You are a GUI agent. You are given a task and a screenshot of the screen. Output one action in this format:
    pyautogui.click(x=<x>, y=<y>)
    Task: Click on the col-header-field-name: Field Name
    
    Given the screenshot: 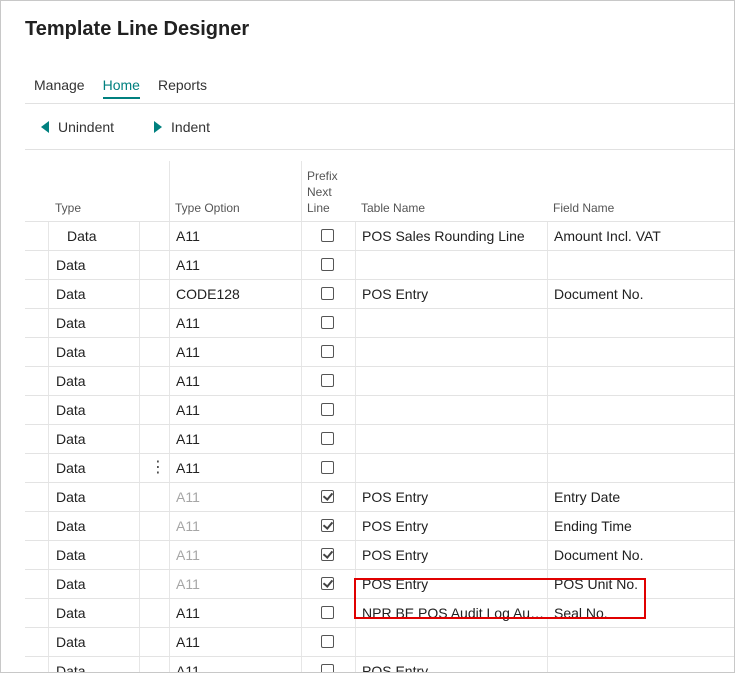 What is the action you would take?
    pyautogui.click(x=583, y=208)
    